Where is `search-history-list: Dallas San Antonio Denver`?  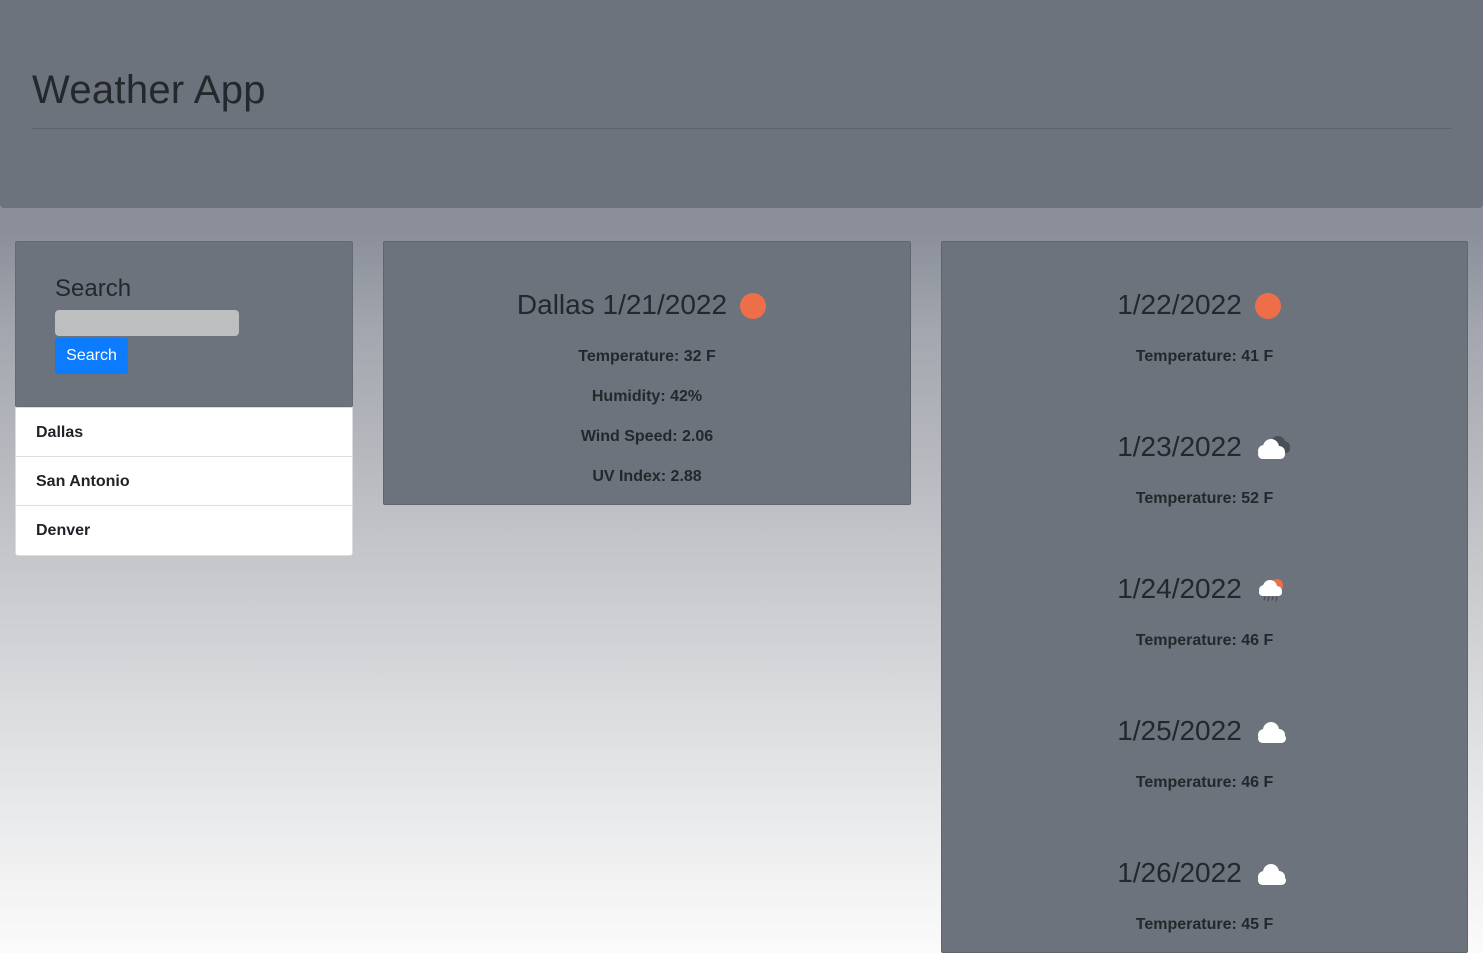
search-history-list: Dallas San Antonio Denver is located at coordinates (184, 481).